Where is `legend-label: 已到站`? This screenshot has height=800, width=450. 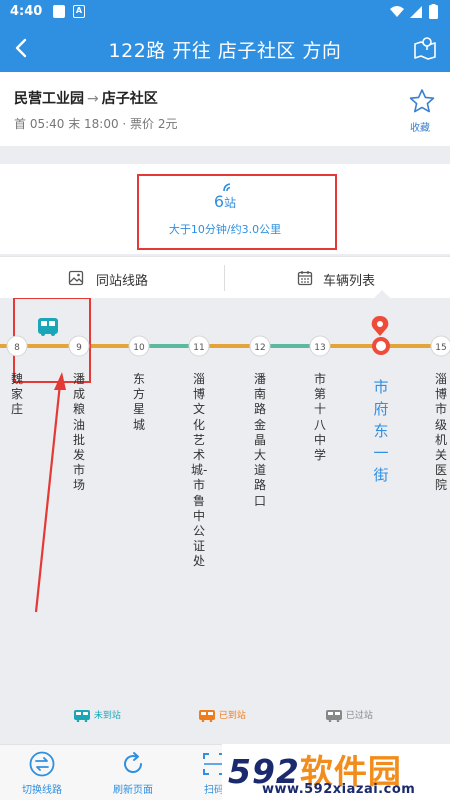 legend-label: 已到站 is located at coordinates (232, 716).